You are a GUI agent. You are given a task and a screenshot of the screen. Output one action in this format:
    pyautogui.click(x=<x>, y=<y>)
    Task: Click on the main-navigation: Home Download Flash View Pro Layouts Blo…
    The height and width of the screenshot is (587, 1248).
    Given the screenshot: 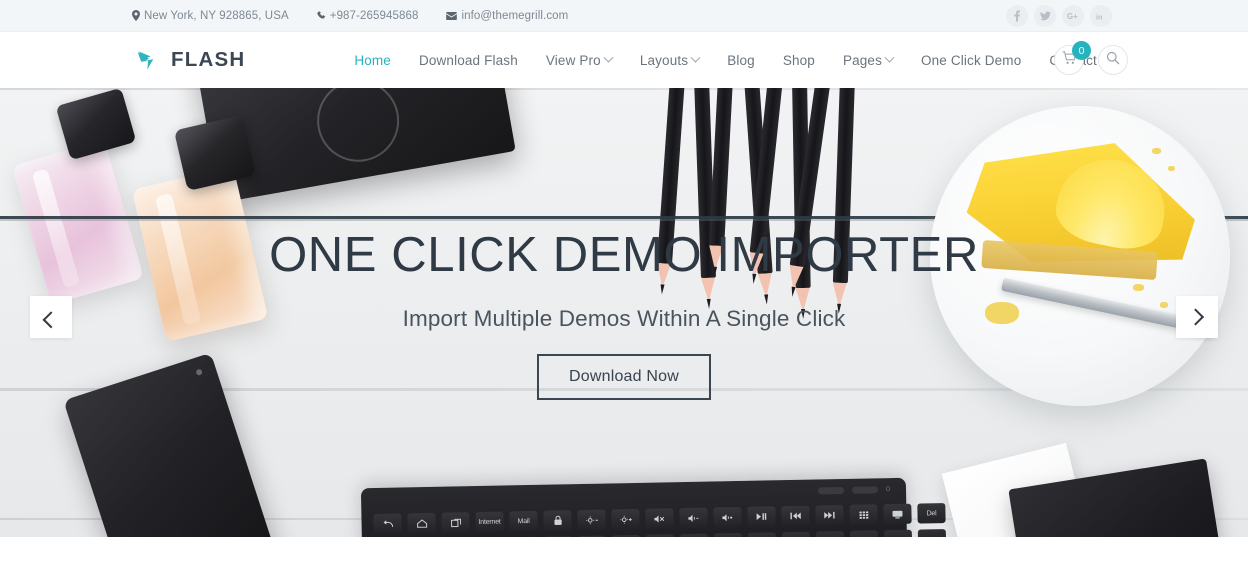 What is the action you would take?
    pyautogui.click(x=725, y=60)
    